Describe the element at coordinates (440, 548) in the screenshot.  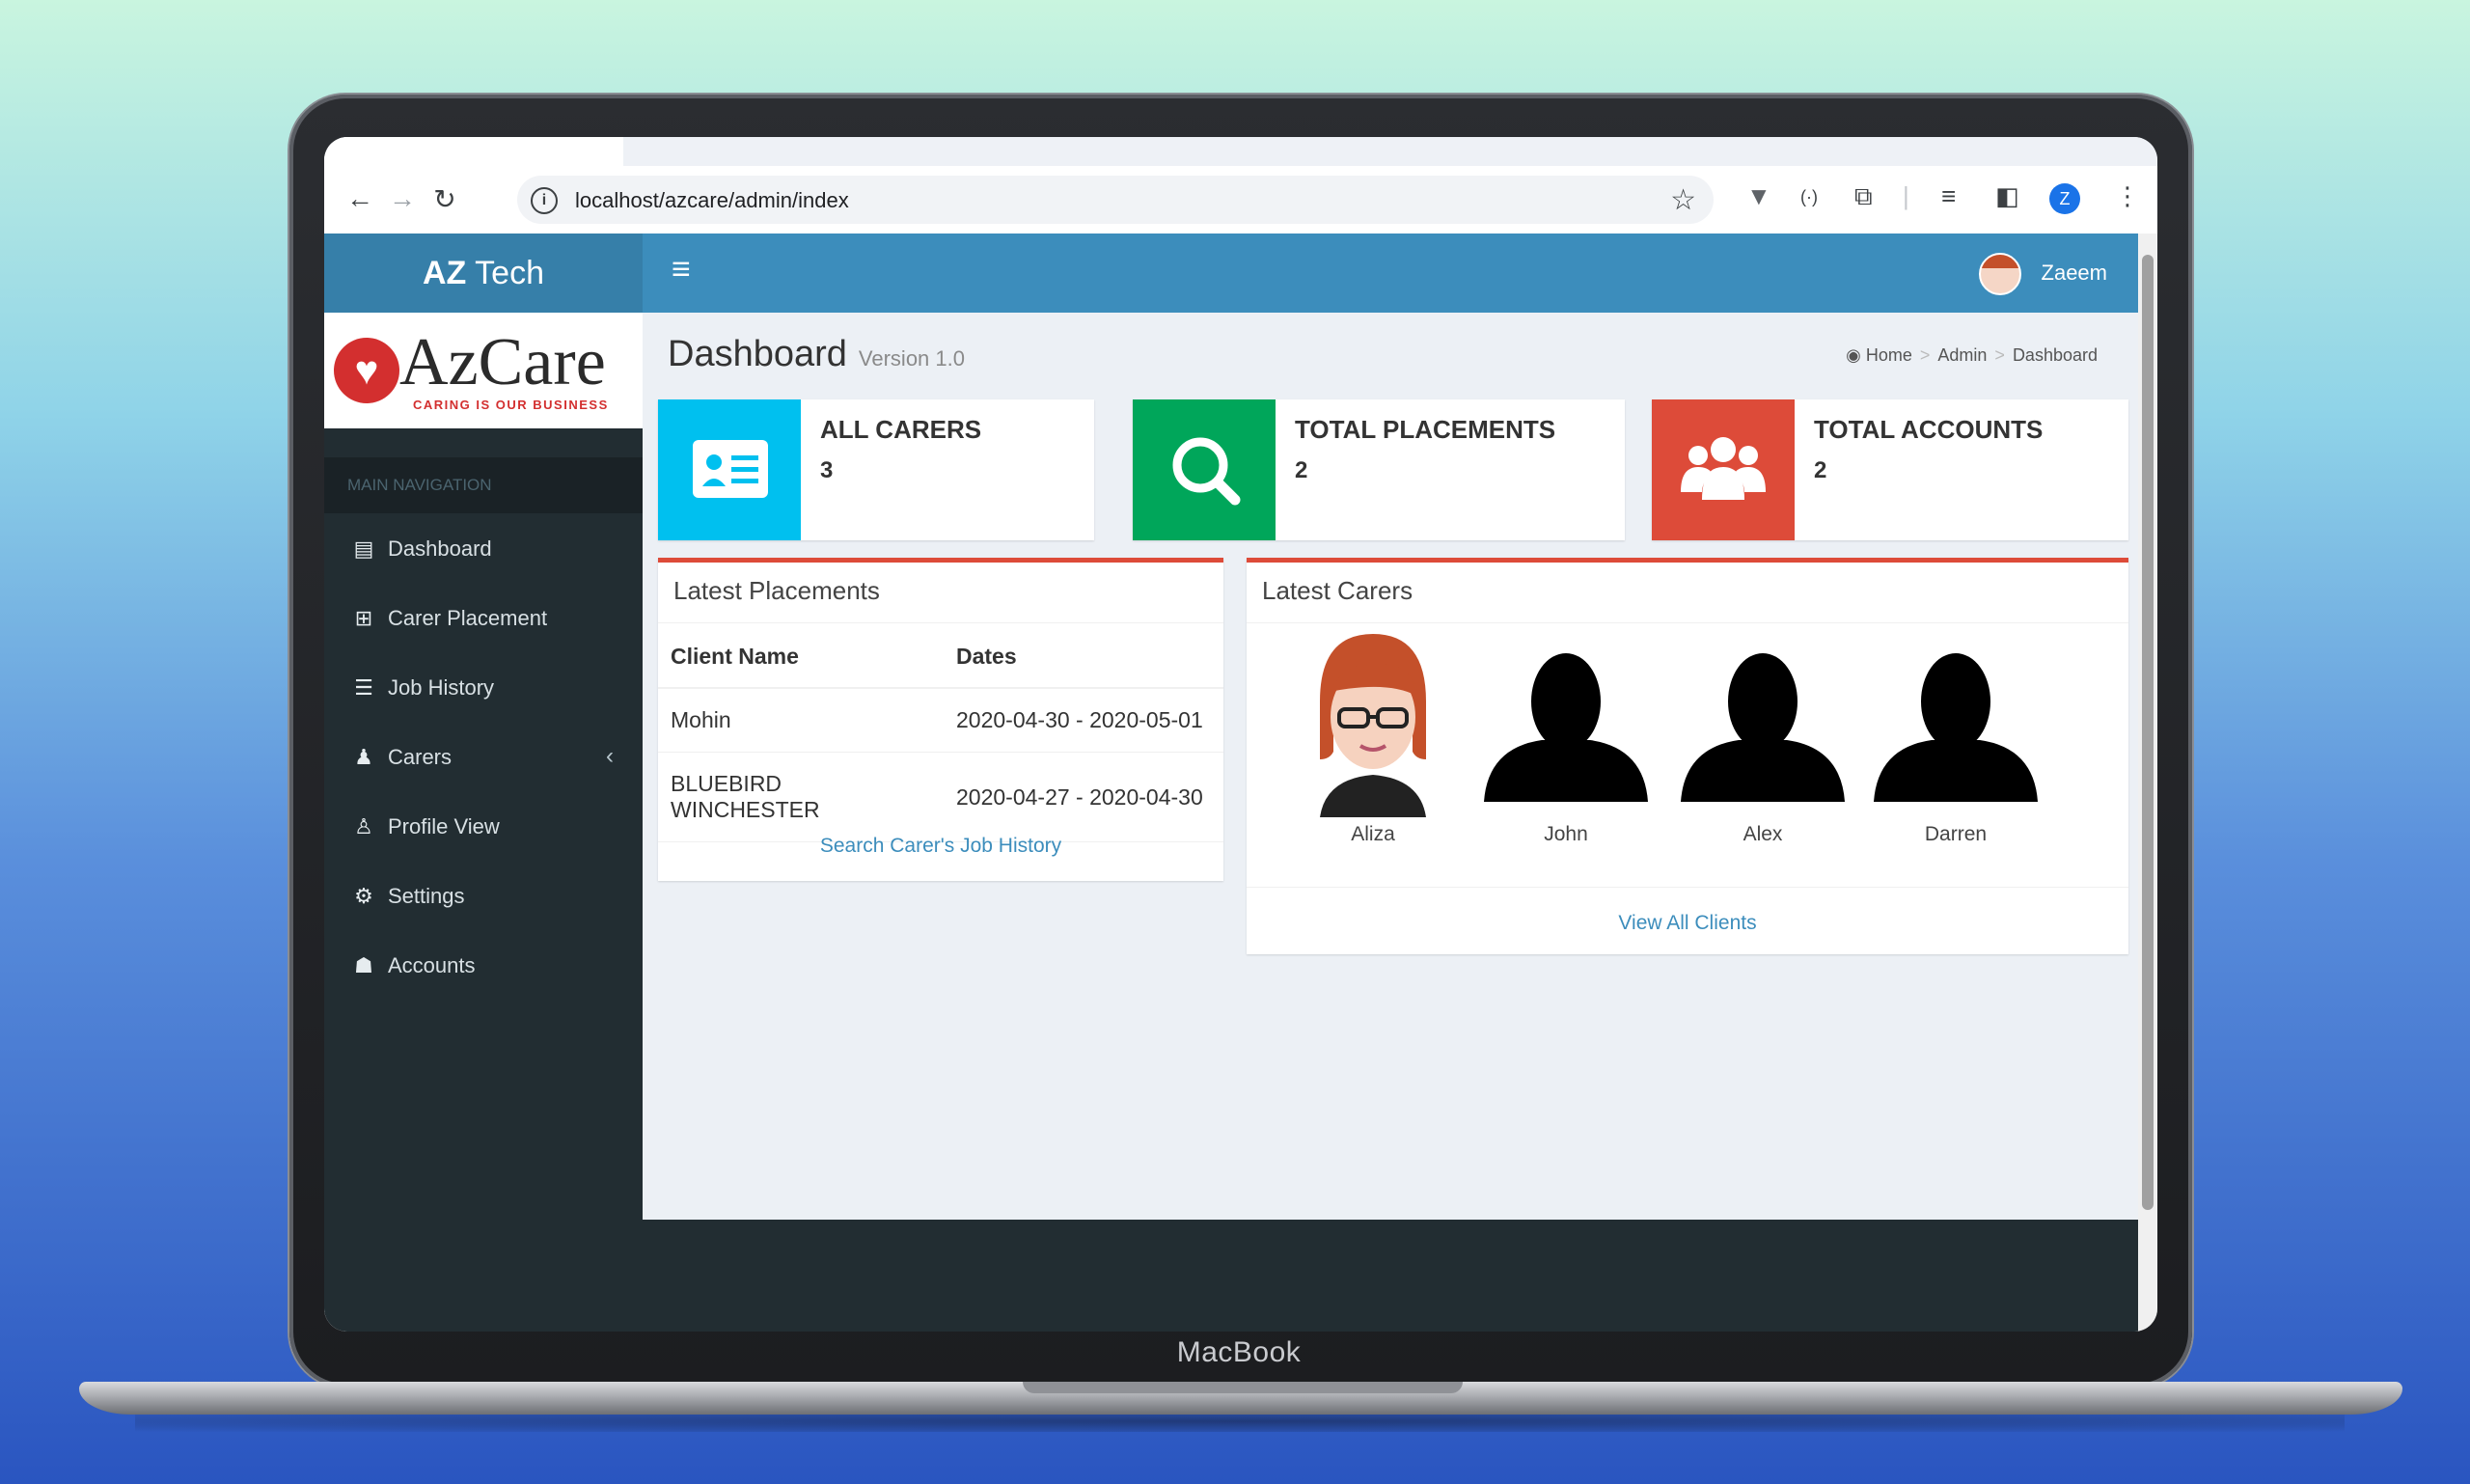
I see `sidebar-item-label: Dashboard` at that location.